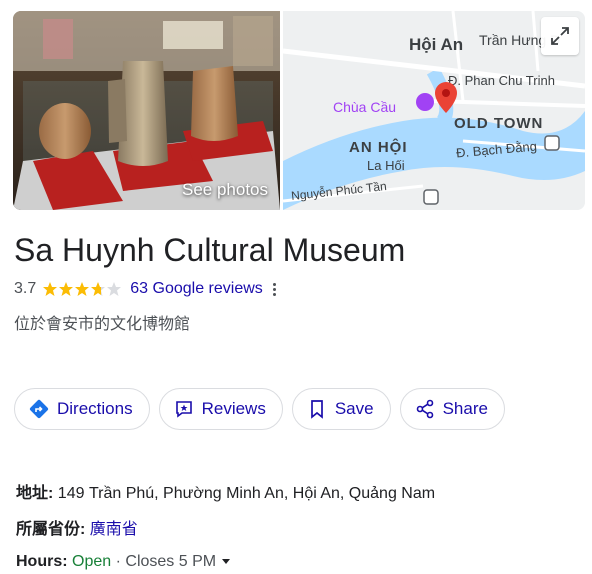 The width and height of the screenshot is (592, 574). Describe the element at coordinates (184, 409) in the screenshot. I see `review-icon` at that location.